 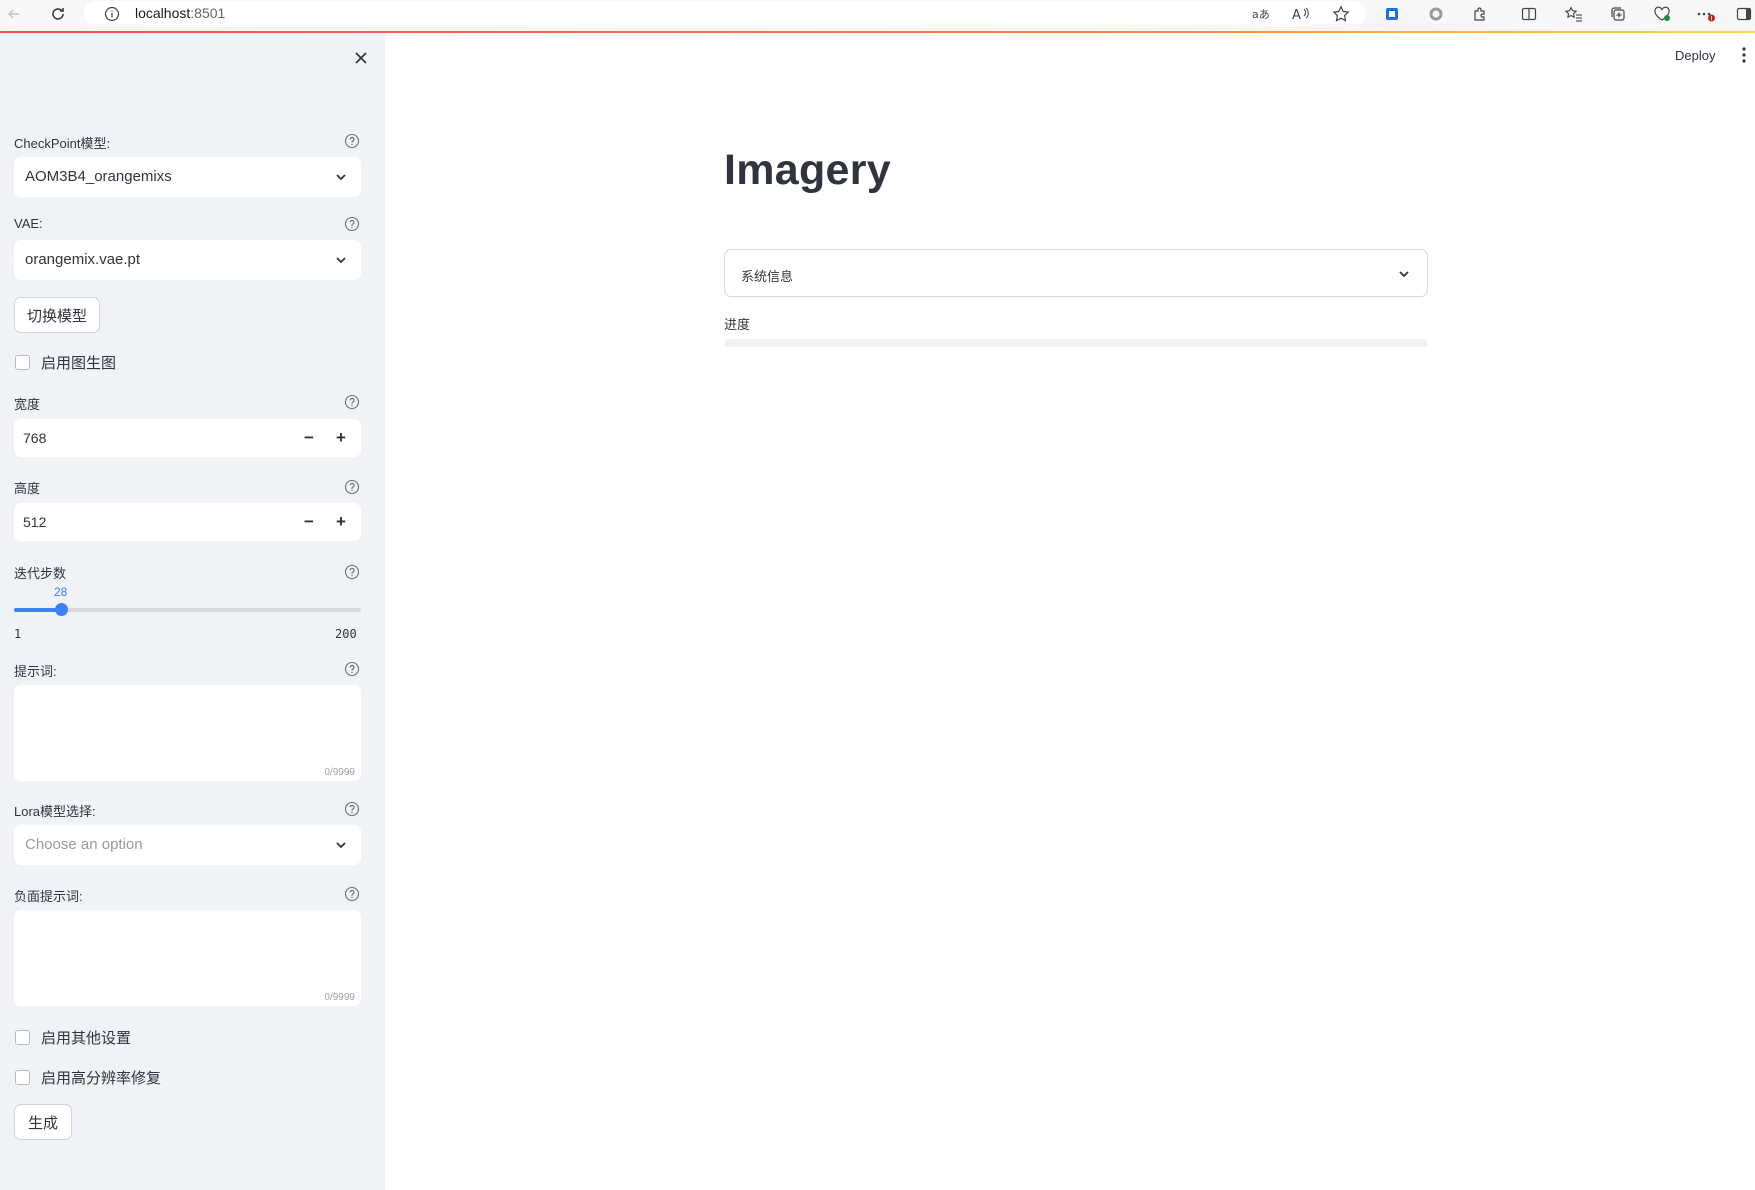 I want to click on switch-model-button: 切换模型, so click(x=57, y=315).